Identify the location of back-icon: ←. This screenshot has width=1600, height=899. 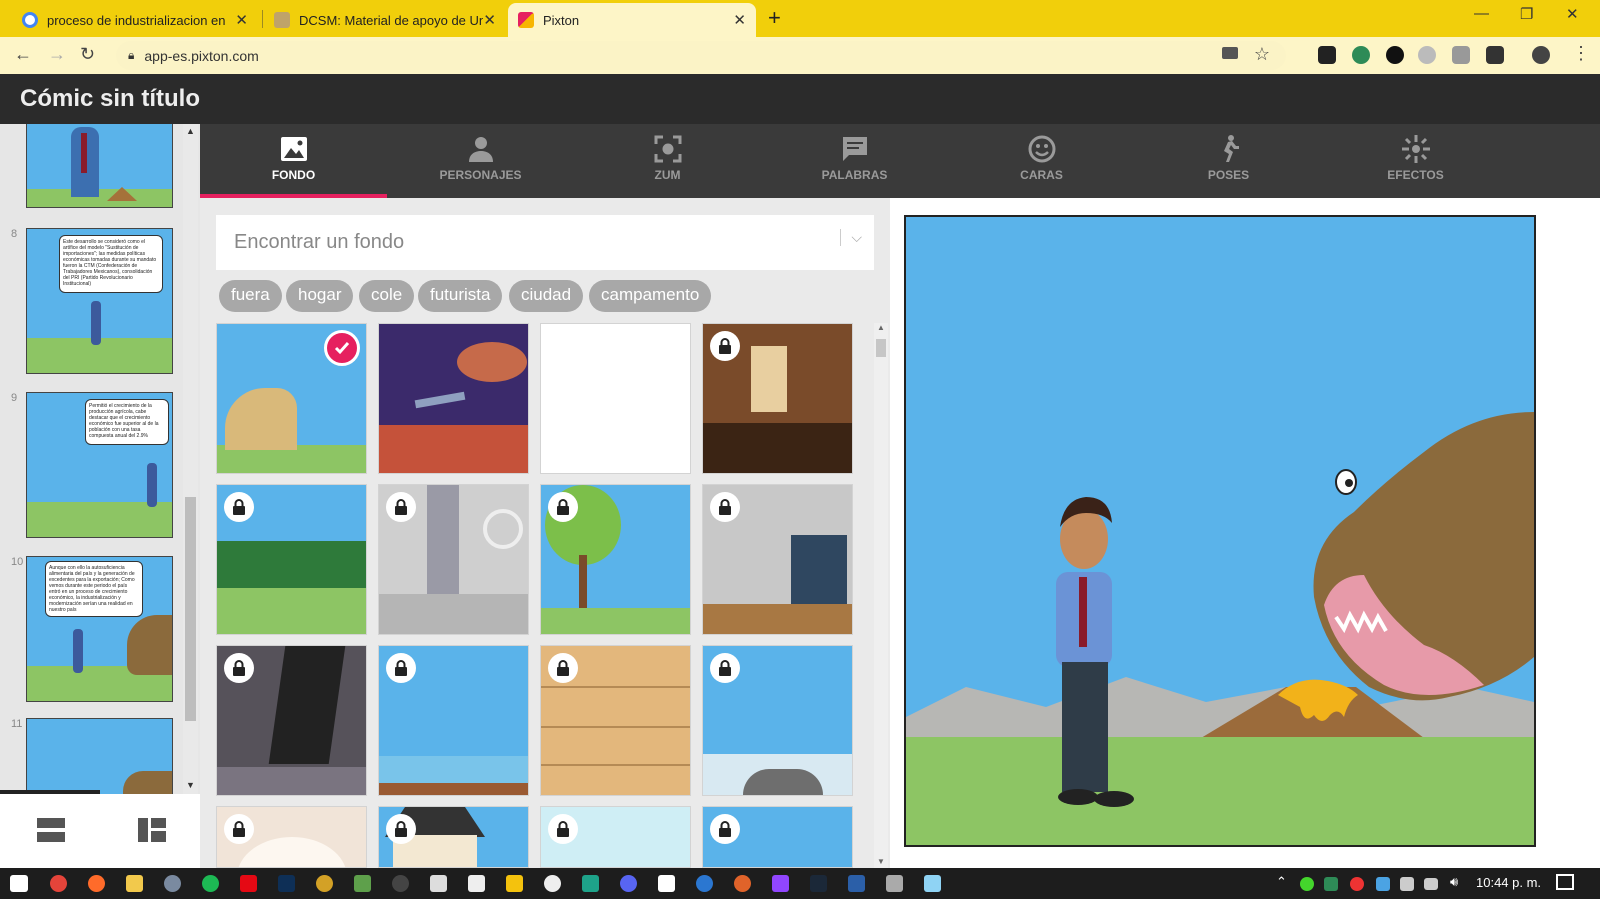
(23, 54).